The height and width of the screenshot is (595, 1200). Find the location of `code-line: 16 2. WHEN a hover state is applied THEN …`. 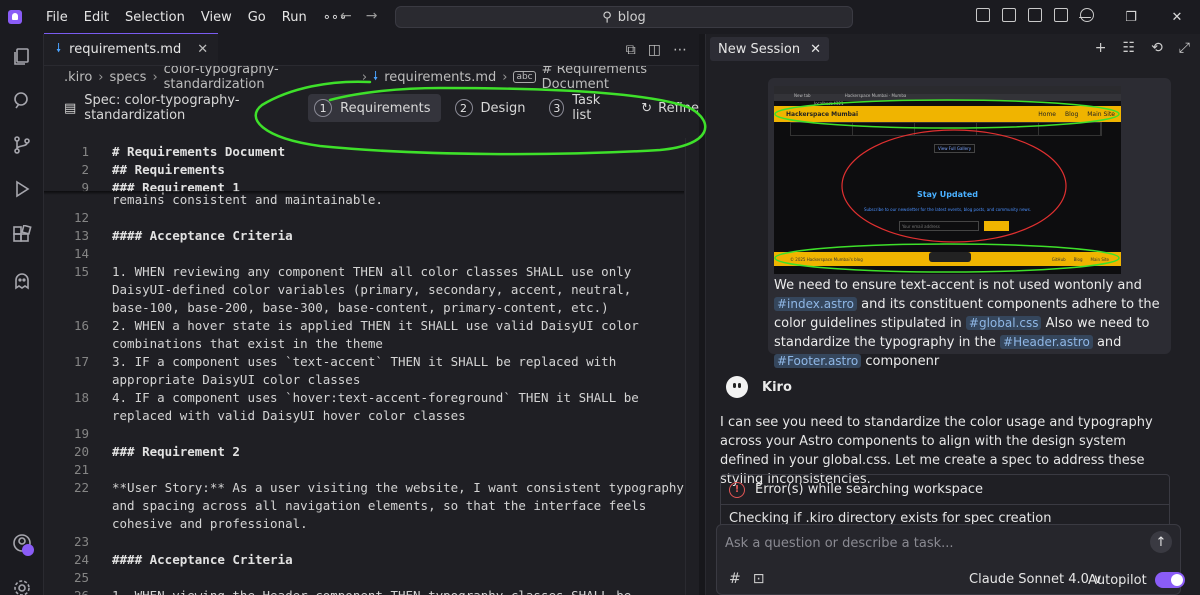

code-line: 16 2. WHEN a hover state is applied THEN … is located at coordinates (341, 326).